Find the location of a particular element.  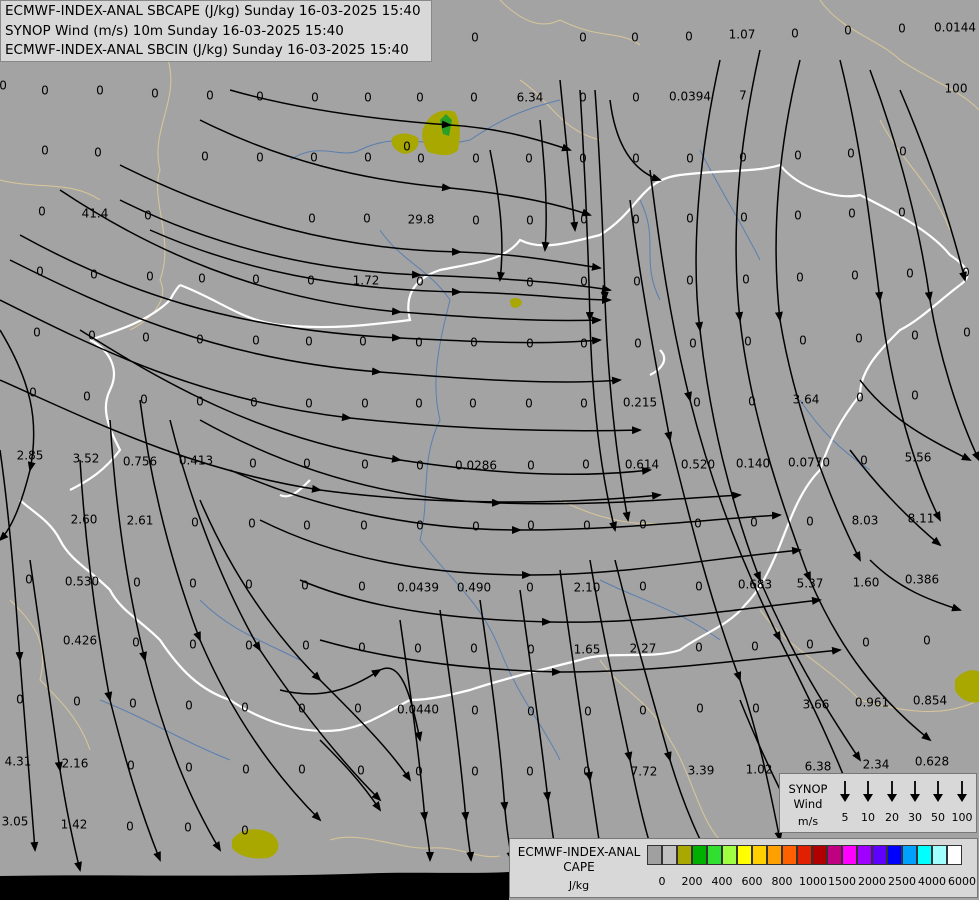

sbcape-value-119: 0 is located at coordinates (586, 465).